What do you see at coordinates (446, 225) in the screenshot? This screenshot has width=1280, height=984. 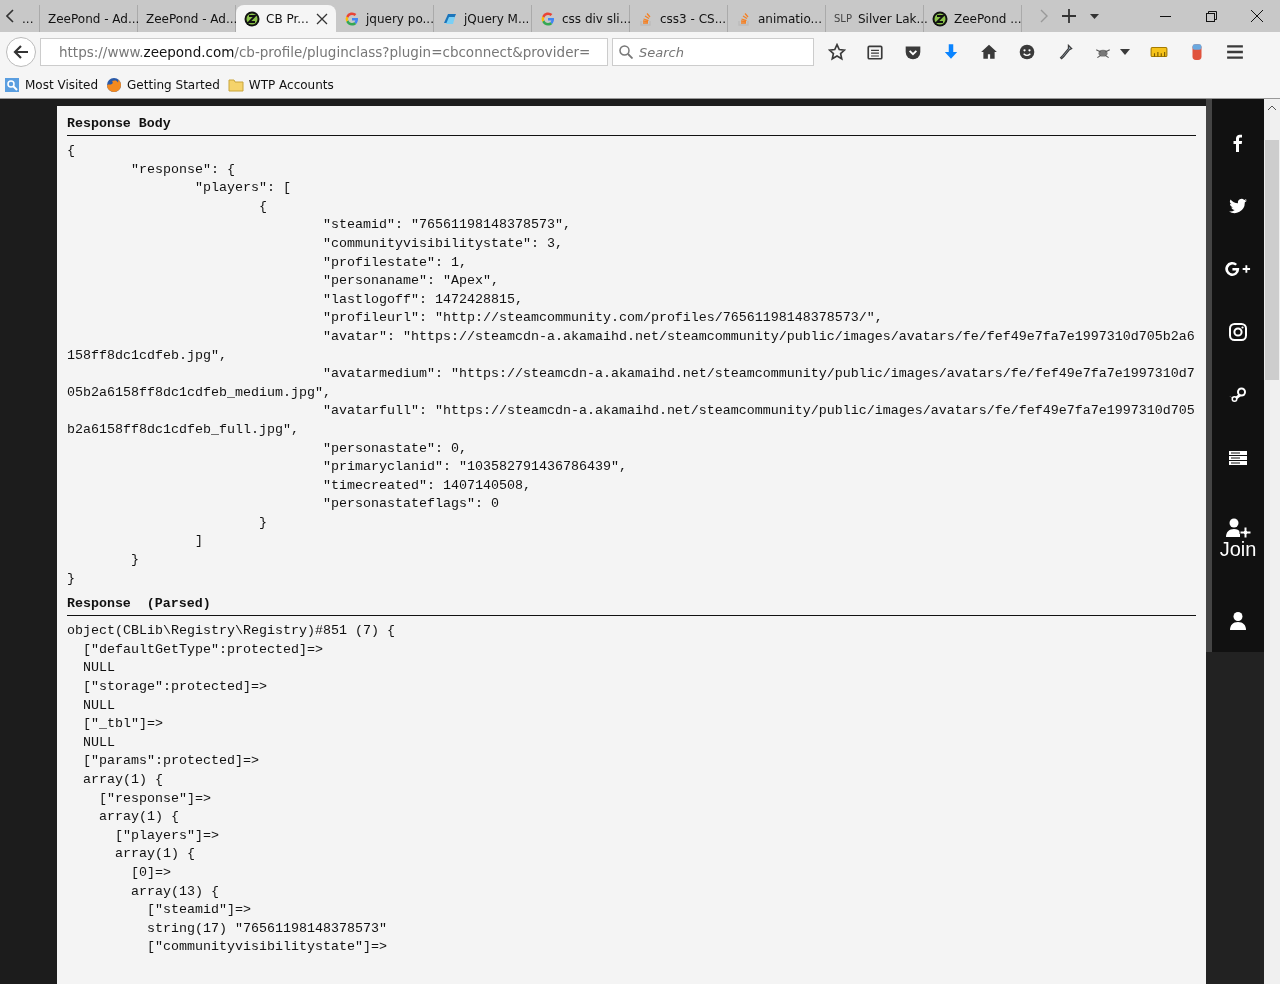 I see `code-line: "steamid": "76561198148378573",` at bounding box center [446, 225].